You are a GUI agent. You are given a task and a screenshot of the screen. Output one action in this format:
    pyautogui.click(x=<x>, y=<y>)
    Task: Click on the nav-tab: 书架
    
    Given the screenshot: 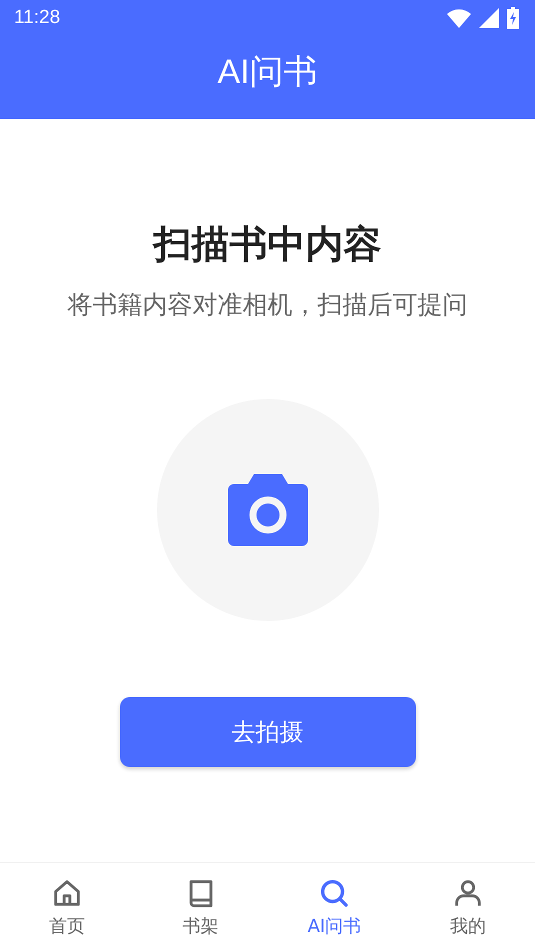 What is the action you would take?
    pyautogui.click(x=201, y=907)
    